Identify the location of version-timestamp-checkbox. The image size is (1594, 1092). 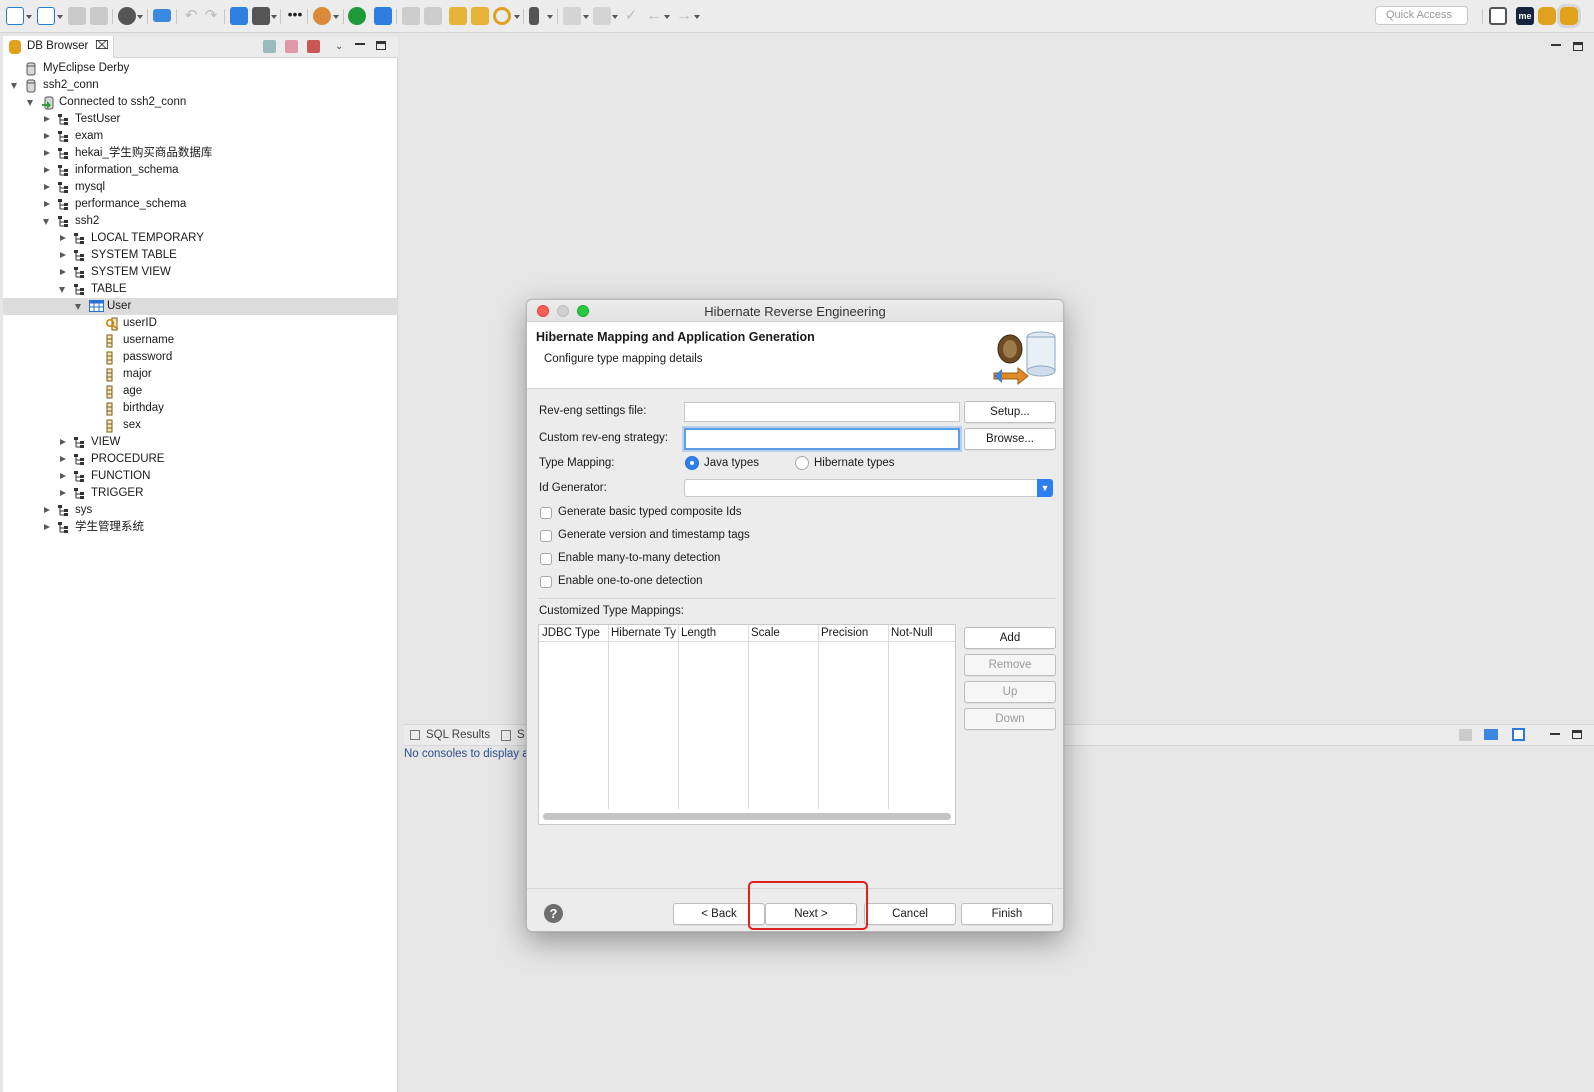
(546, 536).